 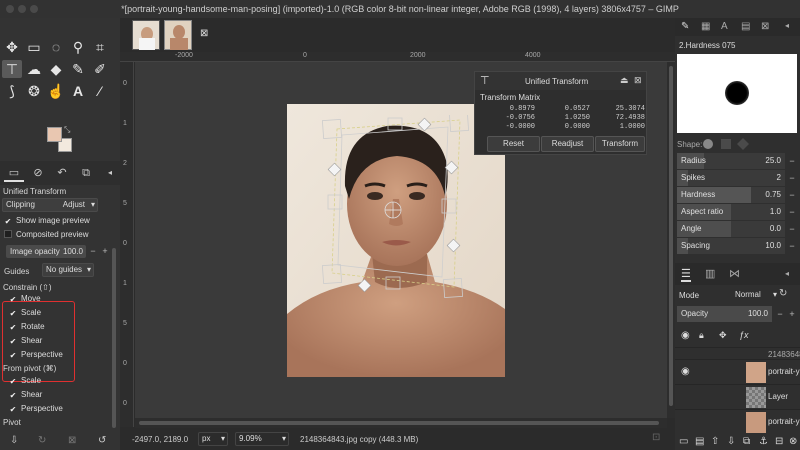 What do you see at coordinates (701, 335) in the screenshot?
I see `lock-icon: 🔒︎` at bounding box center [701, 335].